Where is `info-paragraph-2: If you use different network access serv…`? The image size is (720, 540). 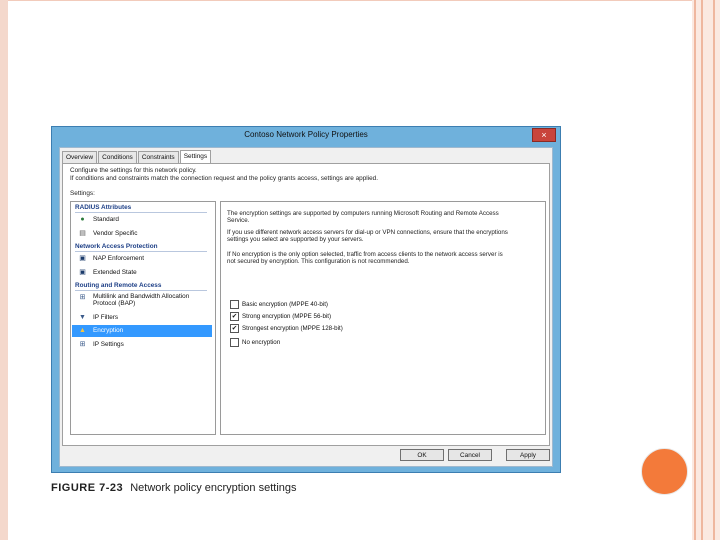 info-paragraph-2: If you use different network access serv… is located at coordinates (367, 236).